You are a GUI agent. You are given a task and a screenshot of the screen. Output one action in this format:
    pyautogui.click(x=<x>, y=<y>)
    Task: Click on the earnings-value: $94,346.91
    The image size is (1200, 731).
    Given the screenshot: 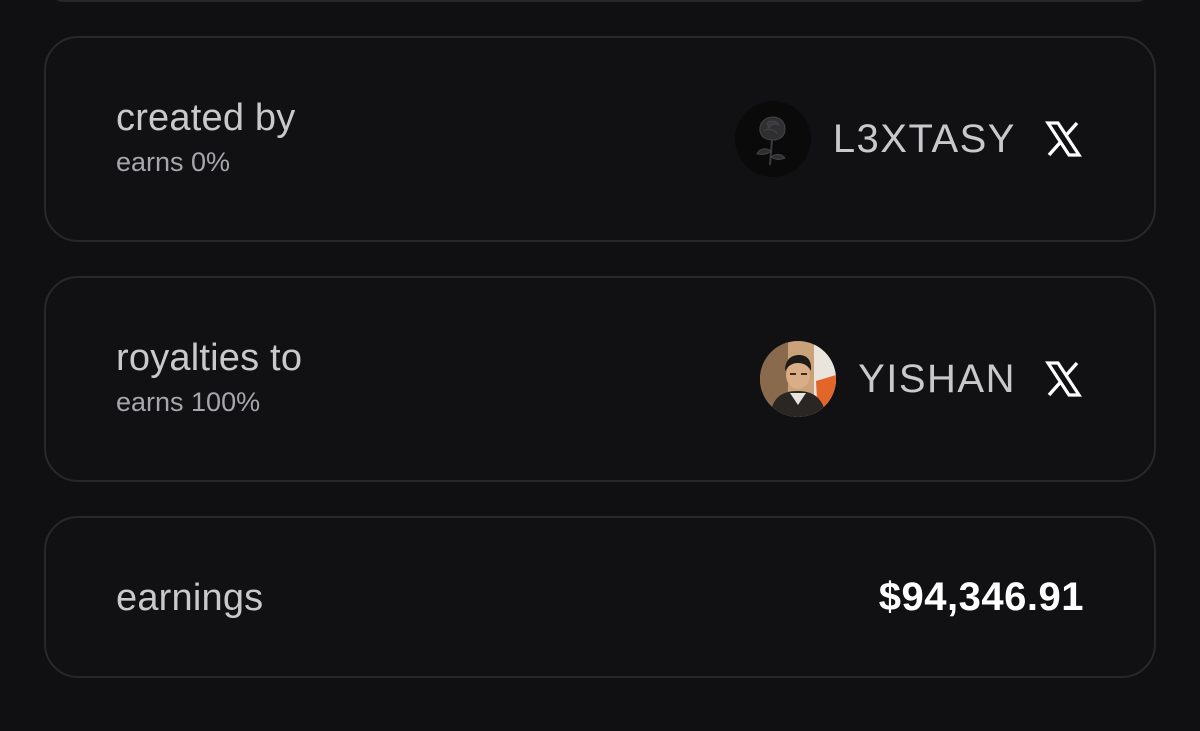 What is the action you would take?
    pyautogui.click(x=981, y=597)
    